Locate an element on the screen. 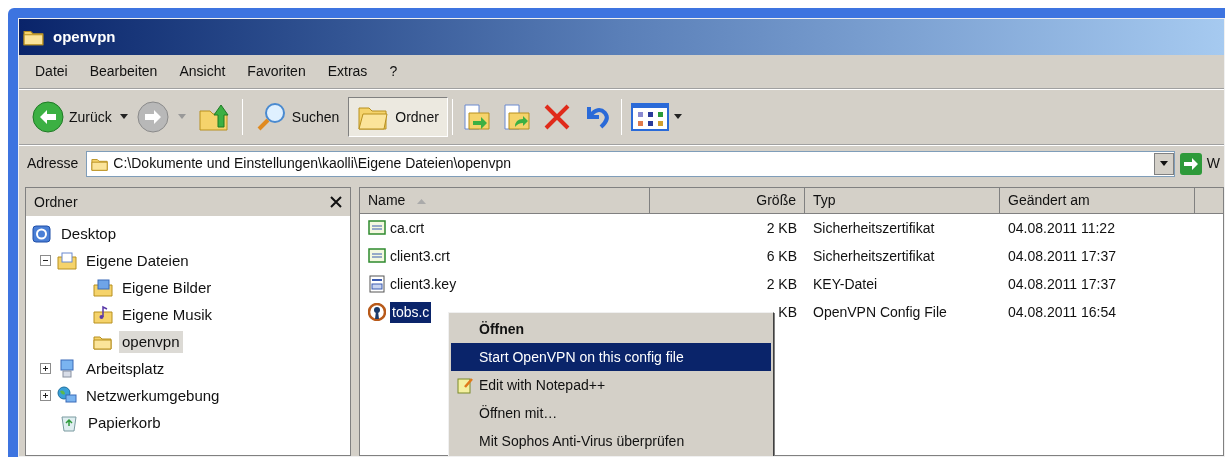 Image resolution: width=1225 pixels, height=457 pixels. minus-icon is located at coordinates (45, 260).